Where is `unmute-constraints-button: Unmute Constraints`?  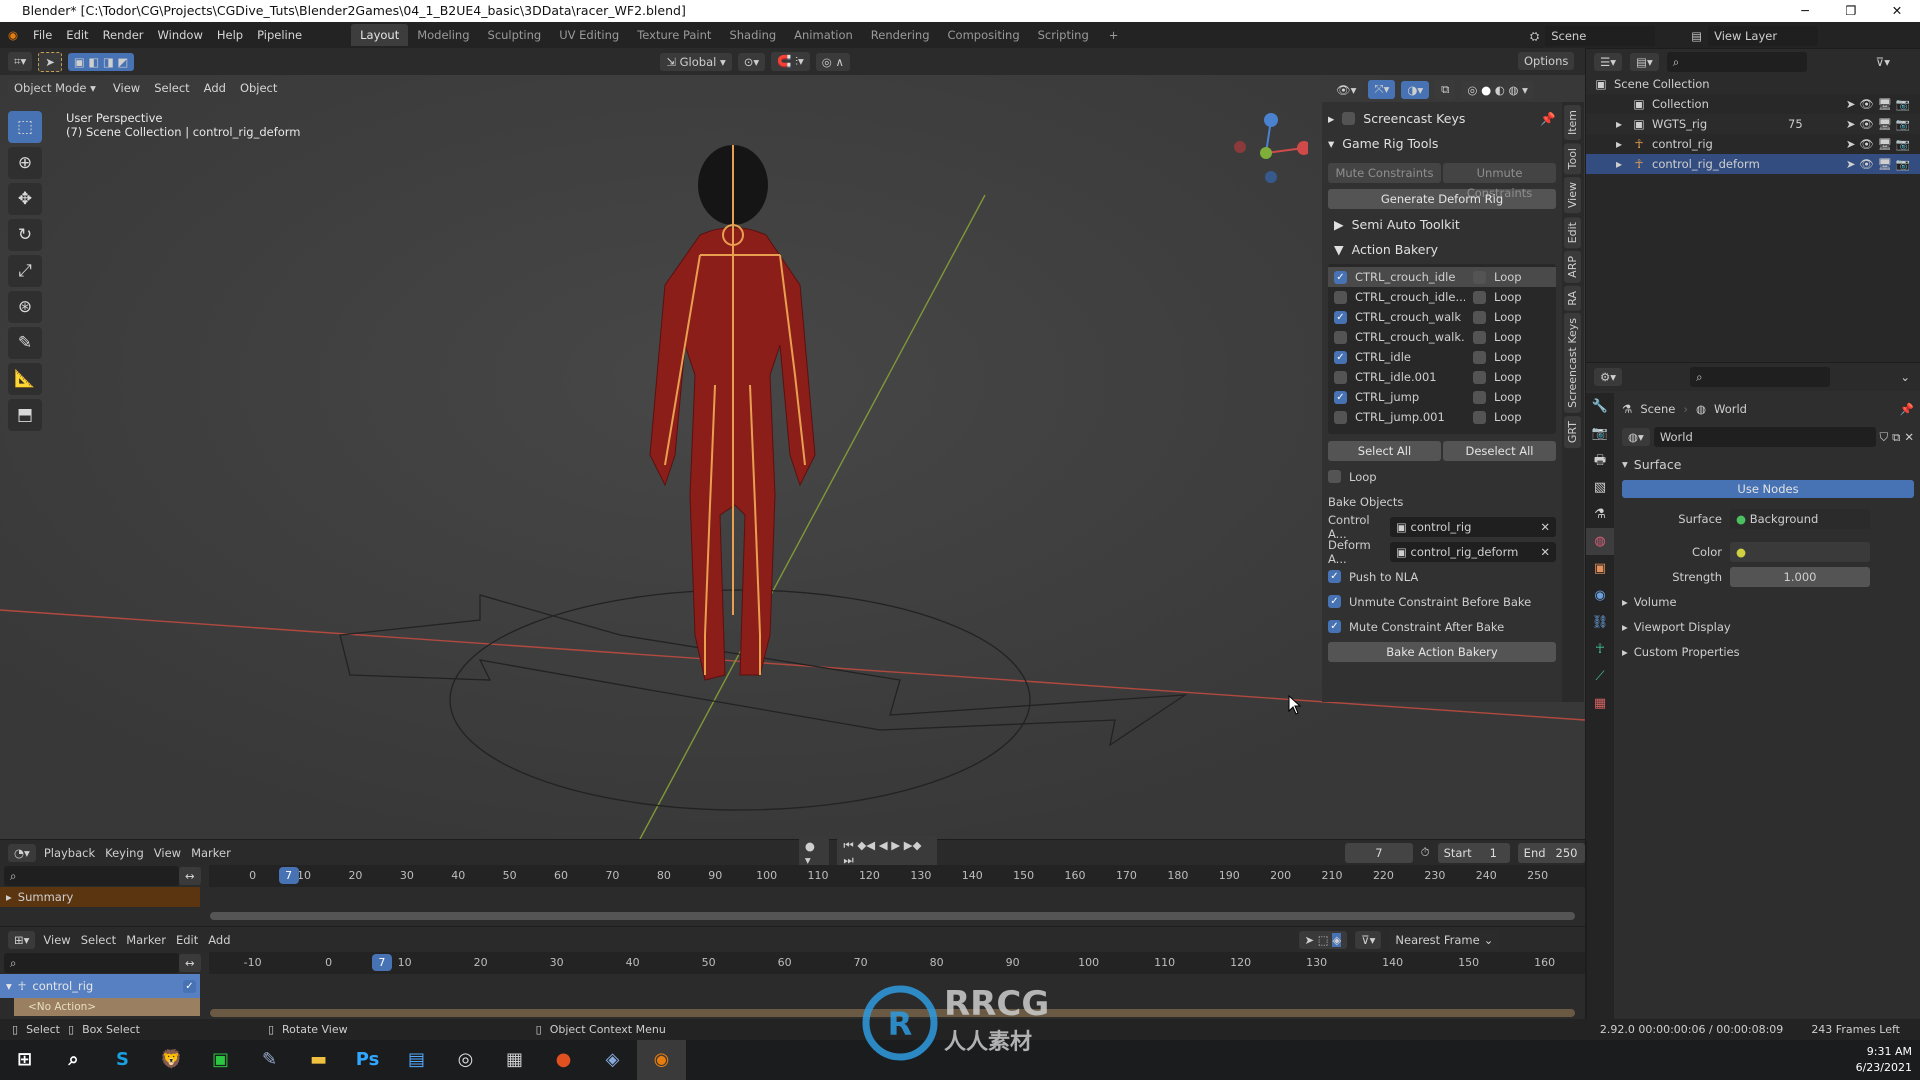 unmute-constraints-button: Unmute Constraints is located at coordinates (1499, 181).